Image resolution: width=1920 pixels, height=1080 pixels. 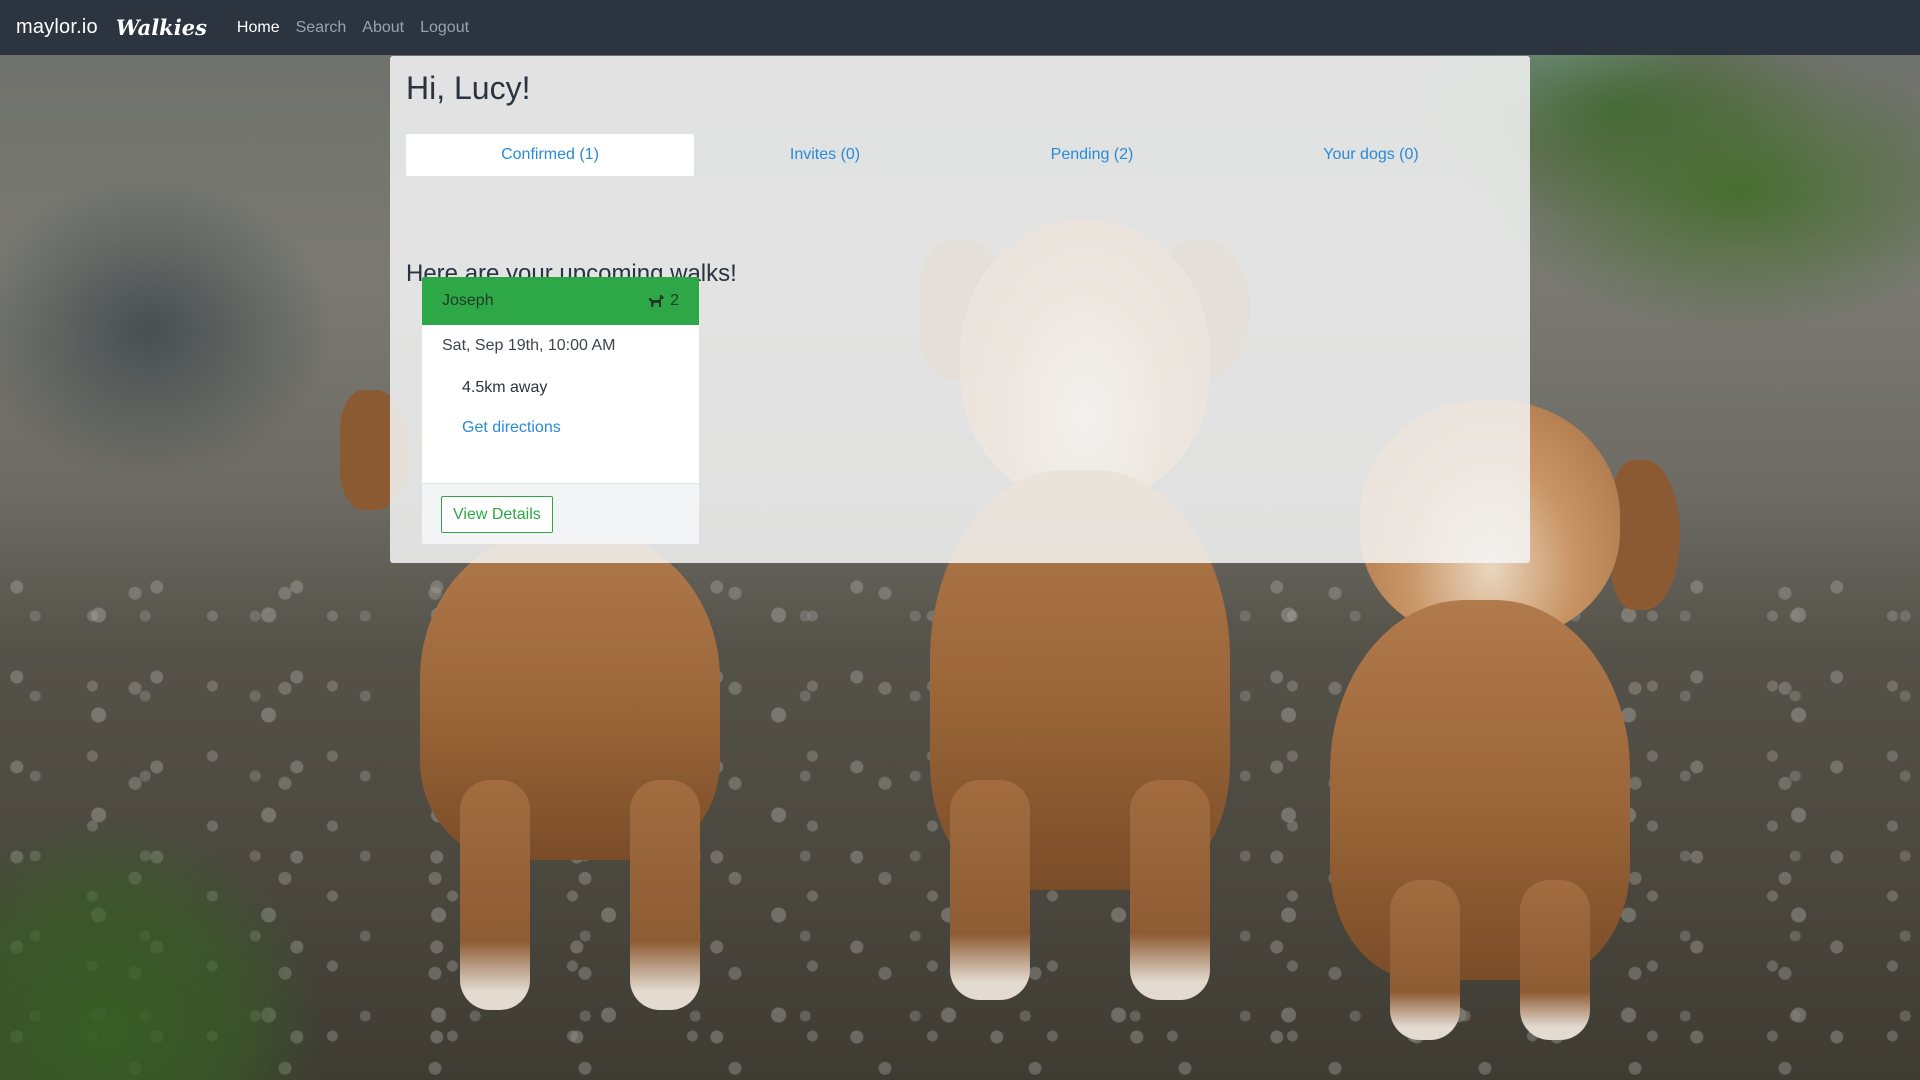 I want to click on brand-logo: maylor.io, so click(x=57, y=27).